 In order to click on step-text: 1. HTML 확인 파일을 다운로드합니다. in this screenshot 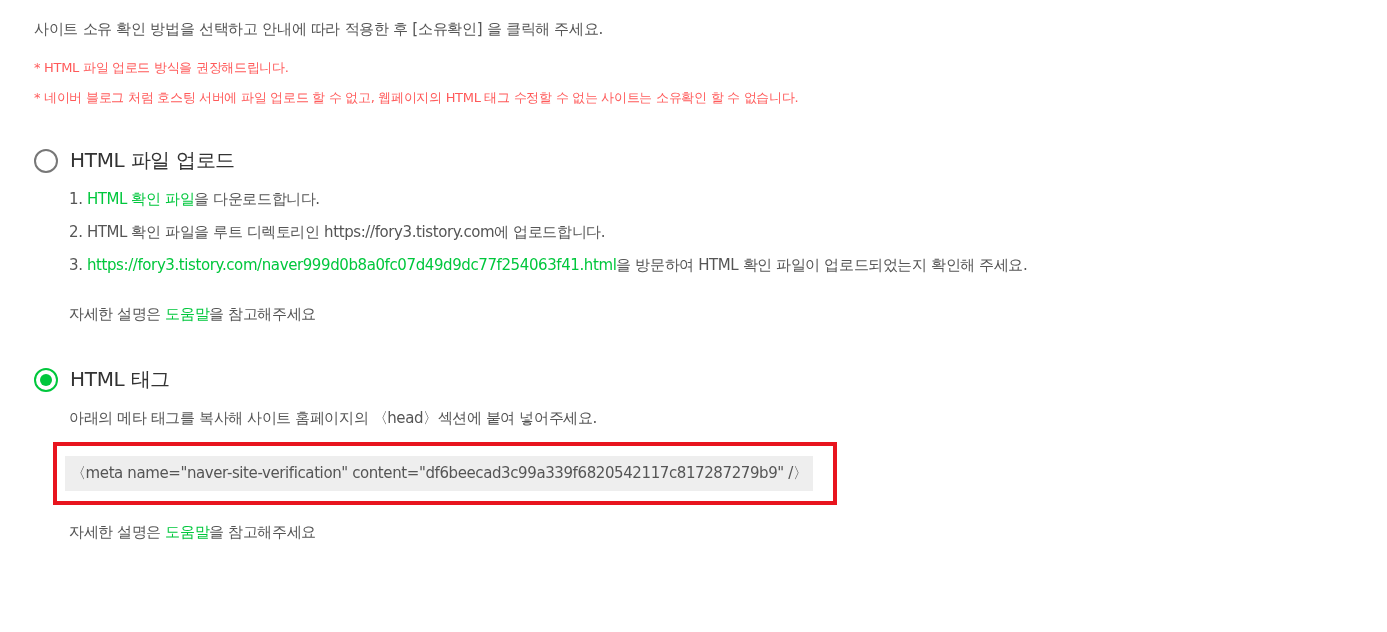, I will do `click(195, 199)`.